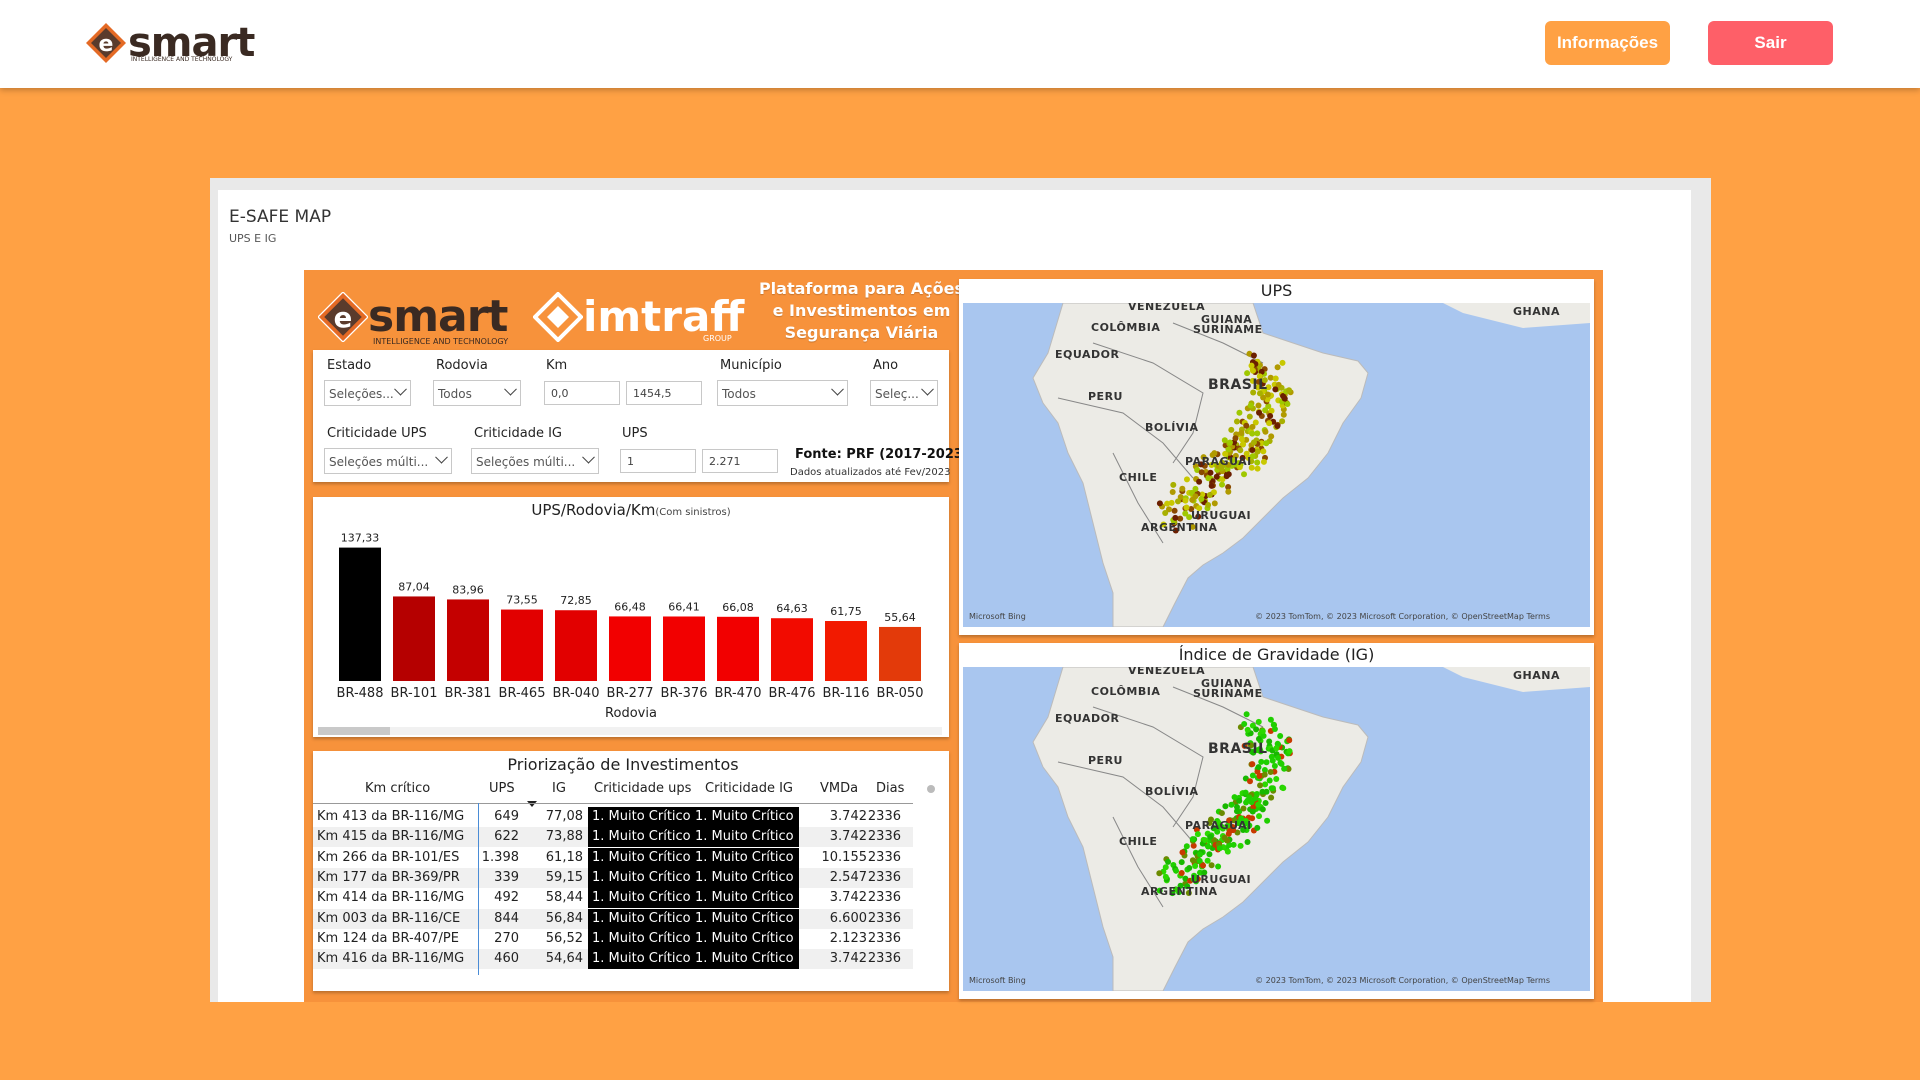  What do you see at coordinates (630, 731) in the screenshot?
I see `chart-scrollbar-track` at bounding box center [630, 731].